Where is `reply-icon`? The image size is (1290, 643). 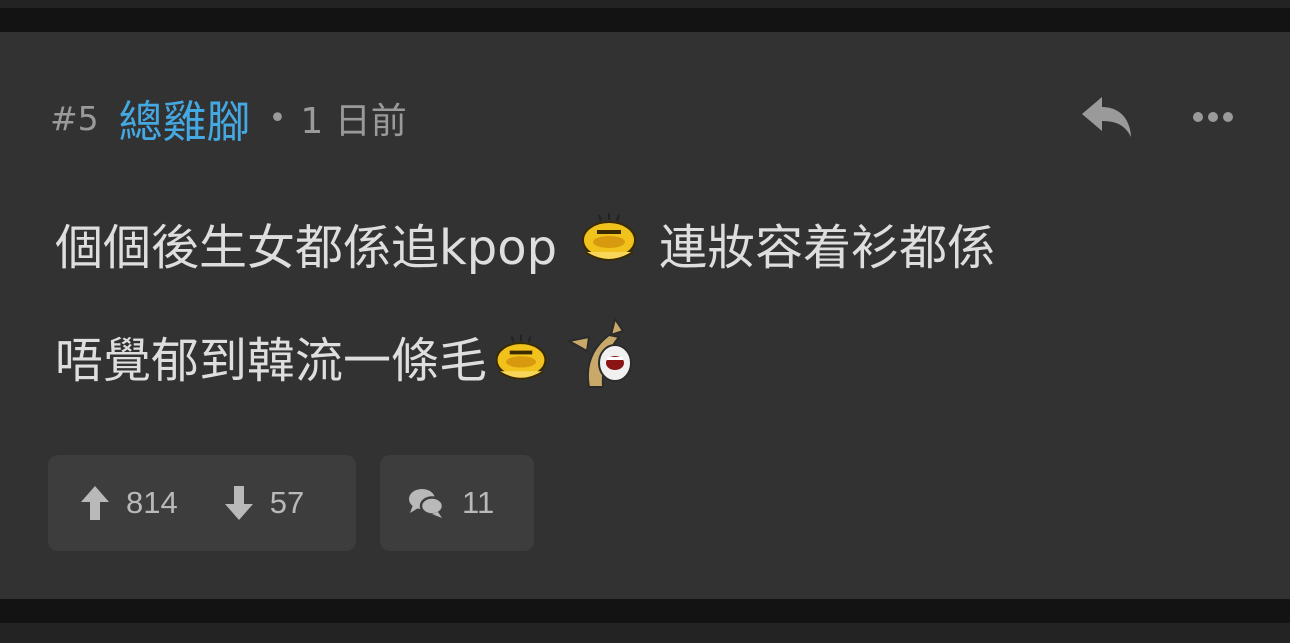 reply-icon is located at coordinates (1106, 117).